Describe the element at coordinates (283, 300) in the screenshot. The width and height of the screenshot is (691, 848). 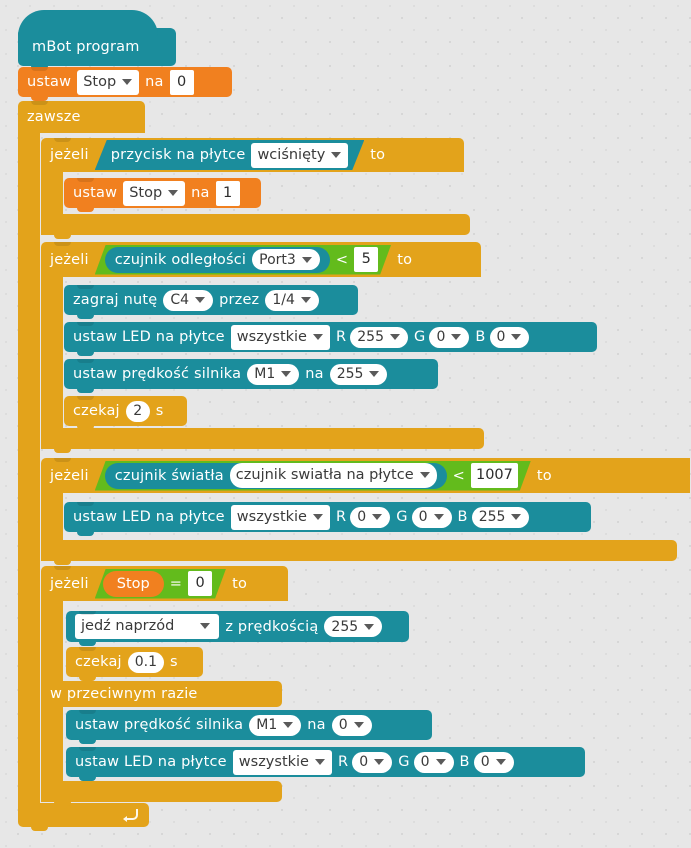
I see `beat-value: 1/4` at that location.